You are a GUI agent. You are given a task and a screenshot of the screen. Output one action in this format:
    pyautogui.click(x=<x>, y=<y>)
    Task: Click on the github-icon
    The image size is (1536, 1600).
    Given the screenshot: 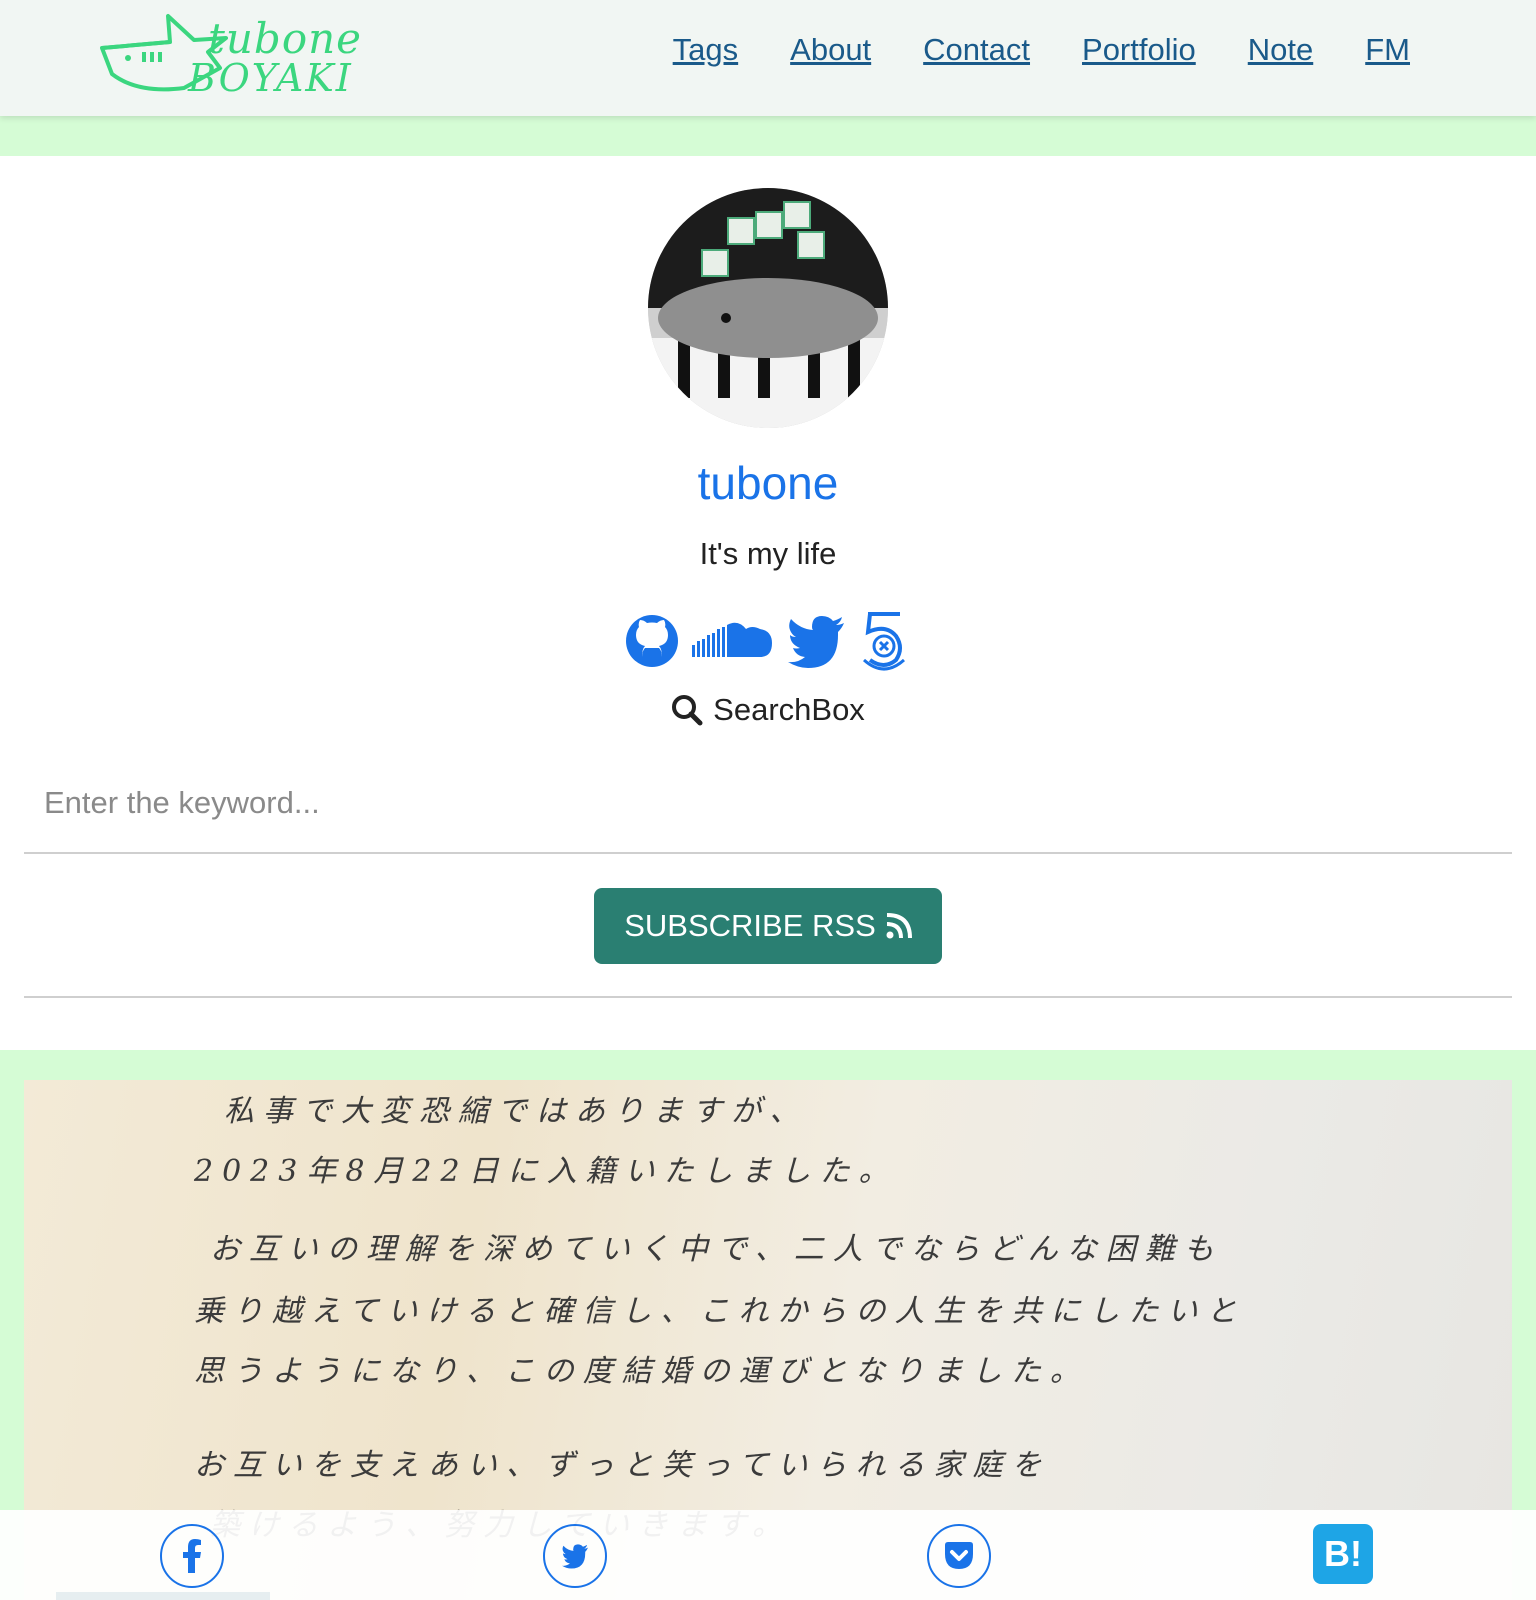 What is the action you would take?
    pyautogui.click(x=652, y=643)
    